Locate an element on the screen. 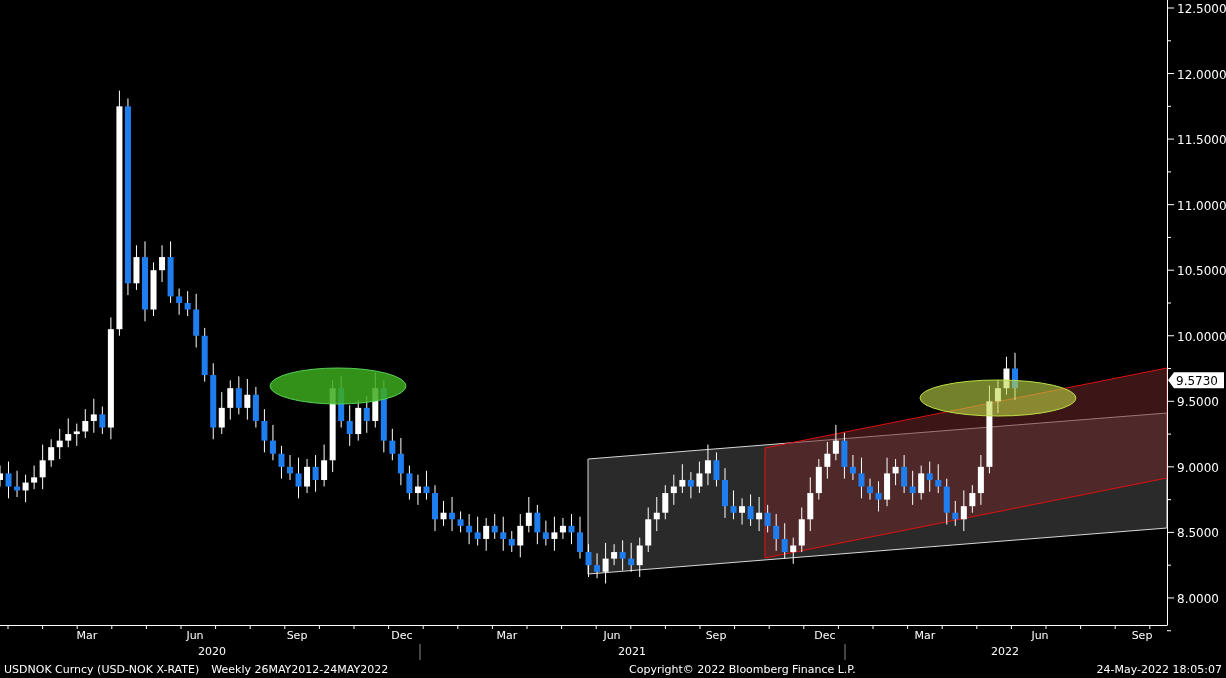  axis-label: 11.5000 is located at coordinates (1201, 140).